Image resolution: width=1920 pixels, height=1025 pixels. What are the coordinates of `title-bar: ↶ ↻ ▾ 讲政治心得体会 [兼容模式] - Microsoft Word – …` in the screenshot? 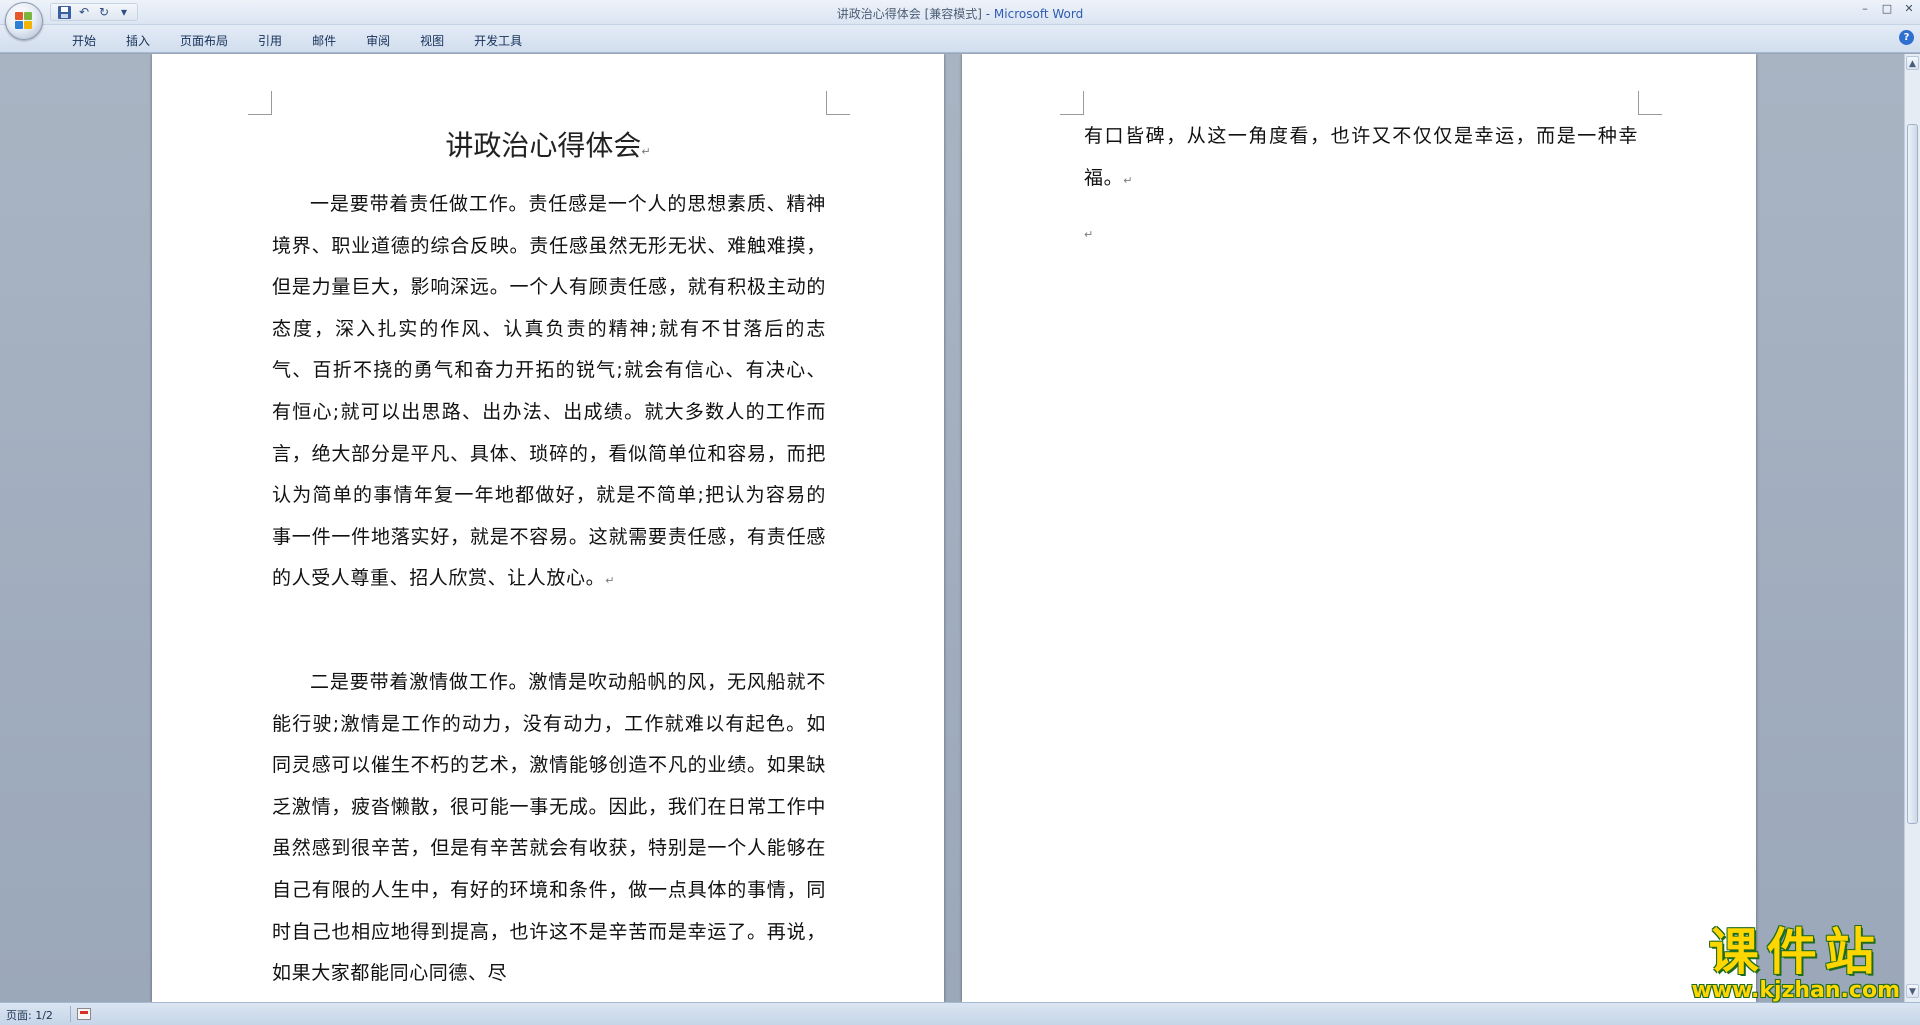 It's located at (960, 12).